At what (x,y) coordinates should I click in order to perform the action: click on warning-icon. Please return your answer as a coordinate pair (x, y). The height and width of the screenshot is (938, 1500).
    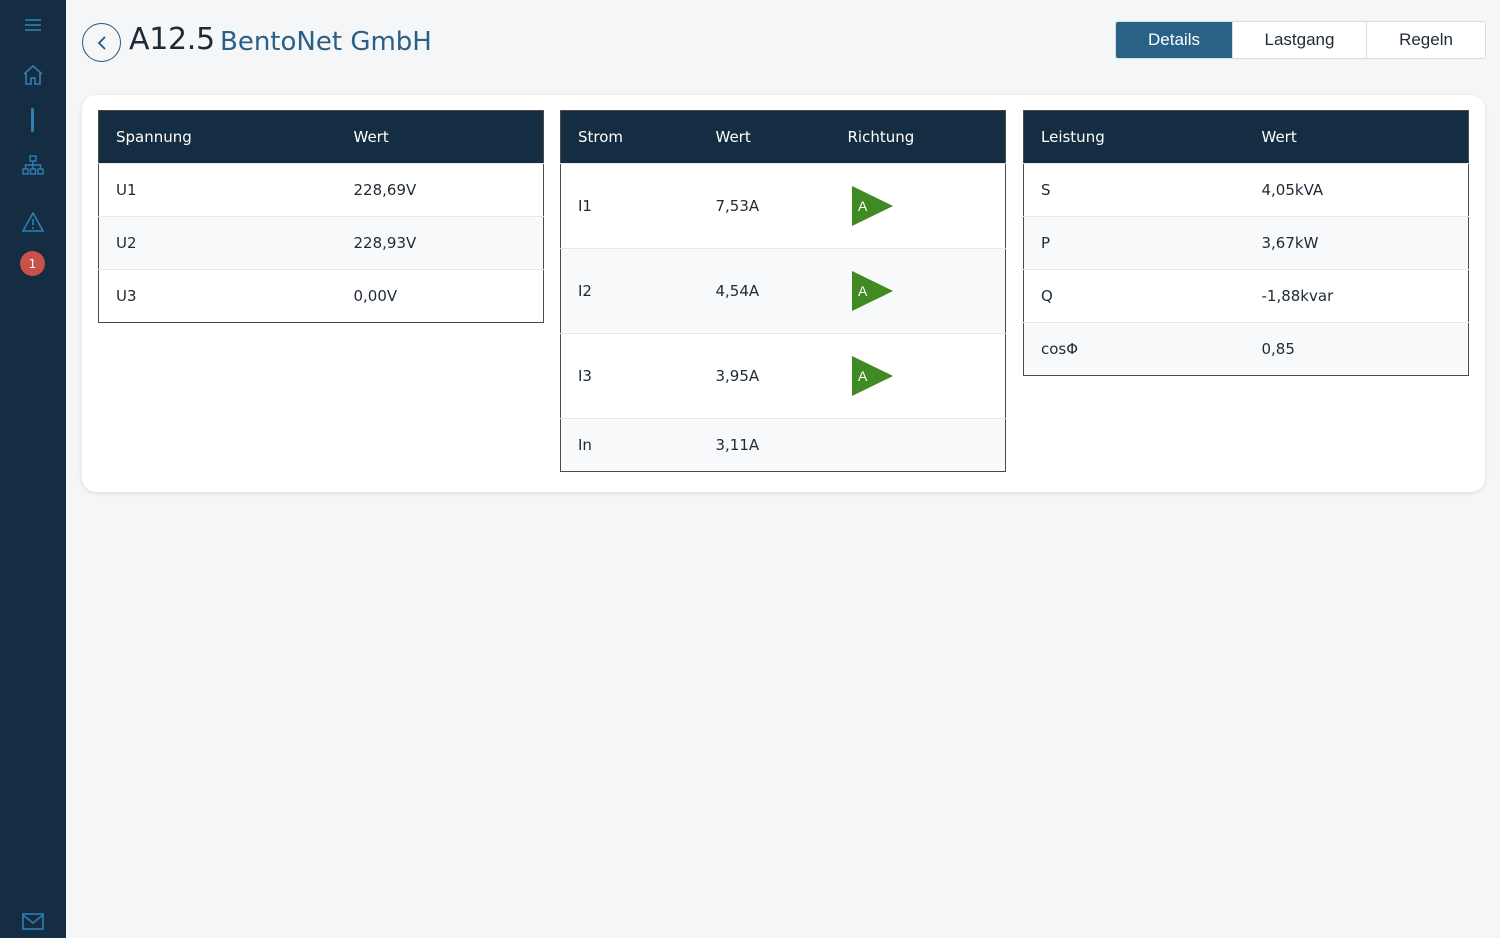
    Looking at the image, I should click on (33, 222).